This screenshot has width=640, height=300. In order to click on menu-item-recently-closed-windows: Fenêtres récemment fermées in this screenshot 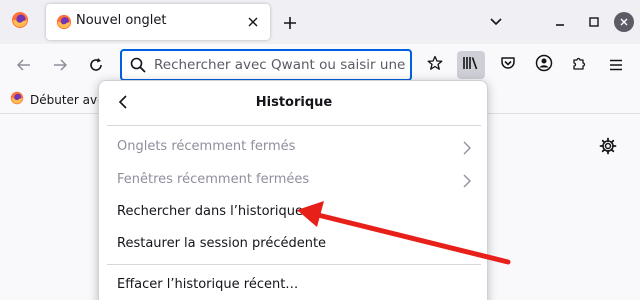, I will do `click(294, 180)`.